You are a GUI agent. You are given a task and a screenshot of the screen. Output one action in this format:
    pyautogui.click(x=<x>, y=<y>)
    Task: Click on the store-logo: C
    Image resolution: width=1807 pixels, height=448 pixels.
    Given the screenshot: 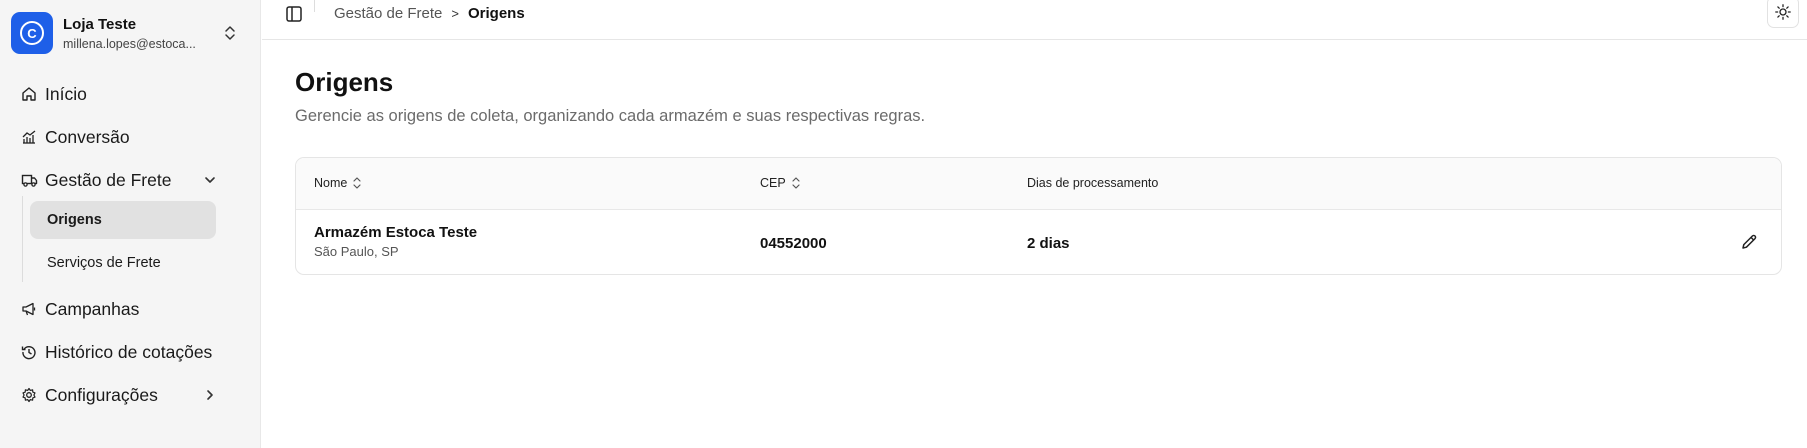 What is the action you would take?
    pyautogui.click(x=32, y=33)
    